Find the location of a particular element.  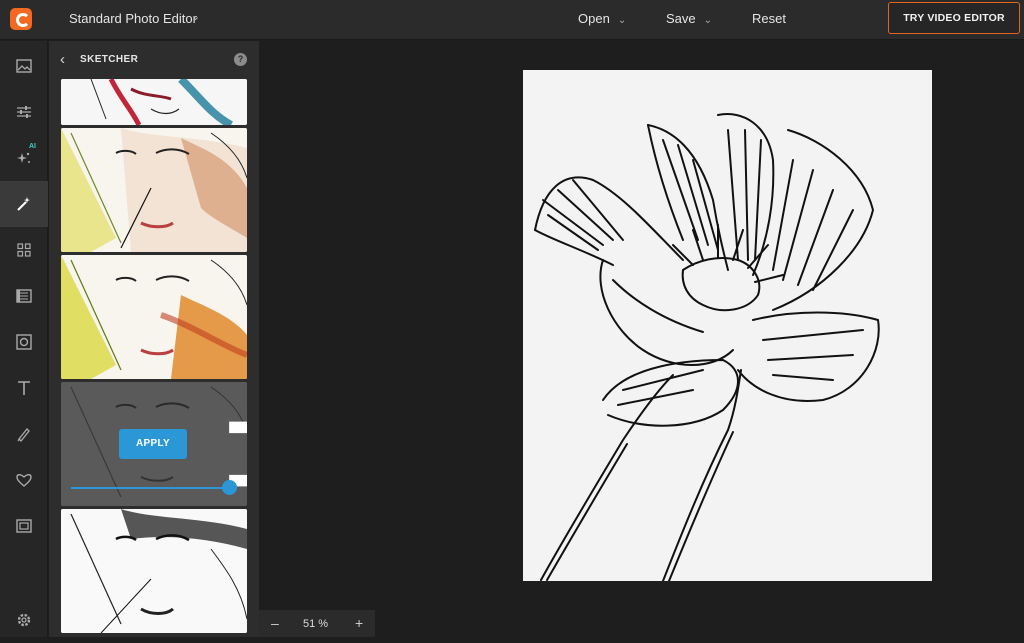

frame-icon is located at coordinates (24, 342).